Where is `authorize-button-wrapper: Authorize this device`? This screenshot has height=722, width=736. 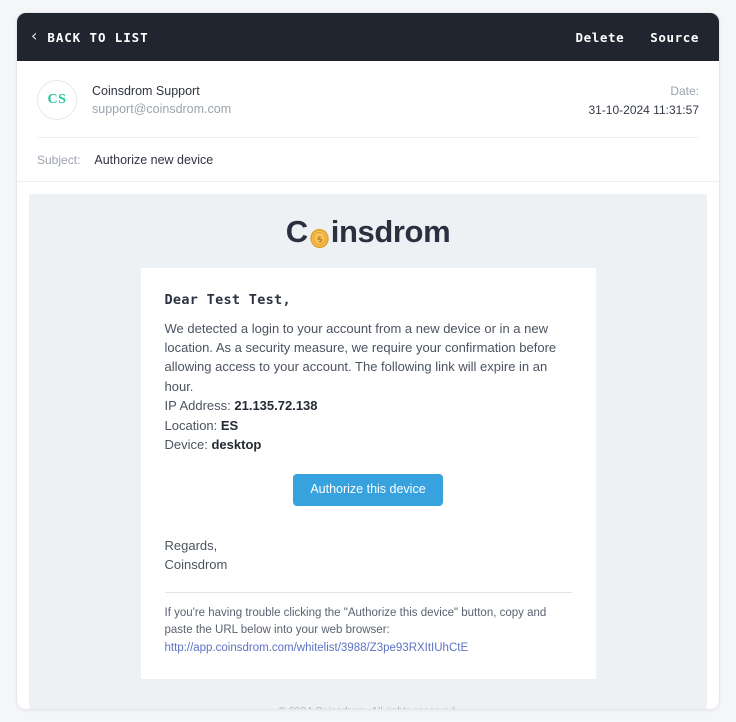 authorize-button-wrapper: Authorize this device is located at coordinates (368, 490).